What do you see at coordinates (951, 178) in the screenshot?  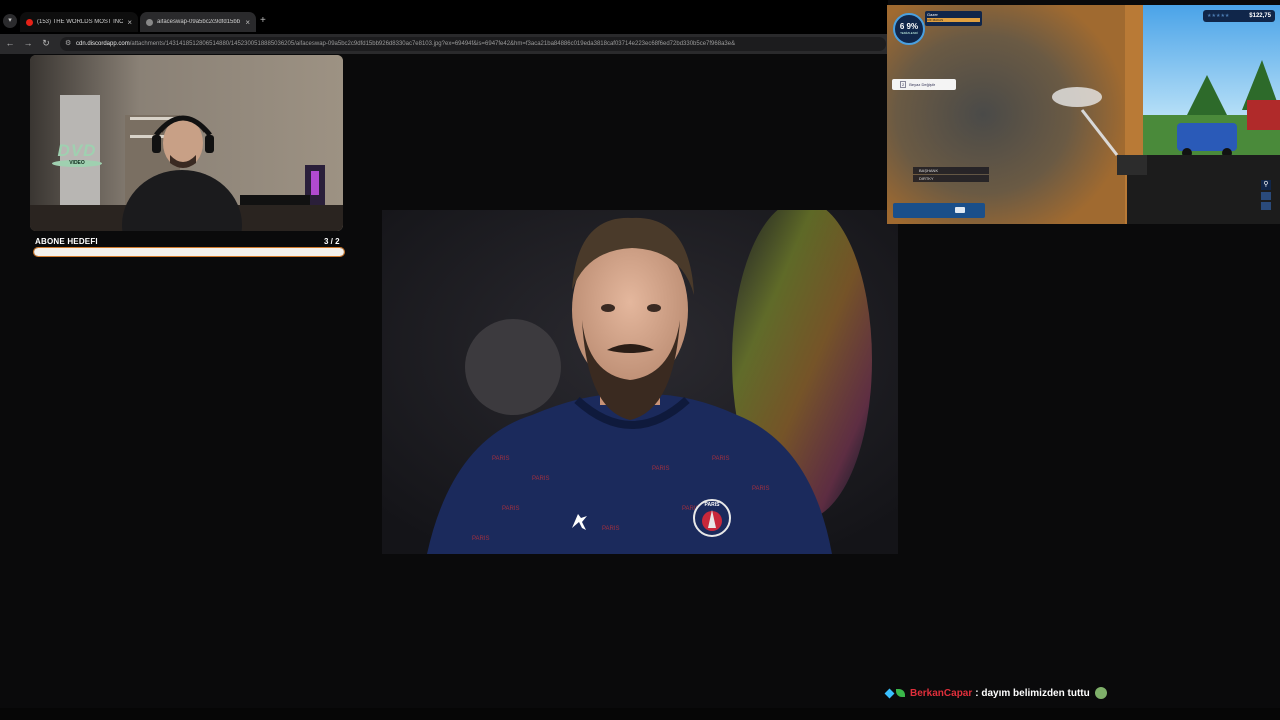 I see `list-item: DIRTKY` at bounding box center [951, 178].